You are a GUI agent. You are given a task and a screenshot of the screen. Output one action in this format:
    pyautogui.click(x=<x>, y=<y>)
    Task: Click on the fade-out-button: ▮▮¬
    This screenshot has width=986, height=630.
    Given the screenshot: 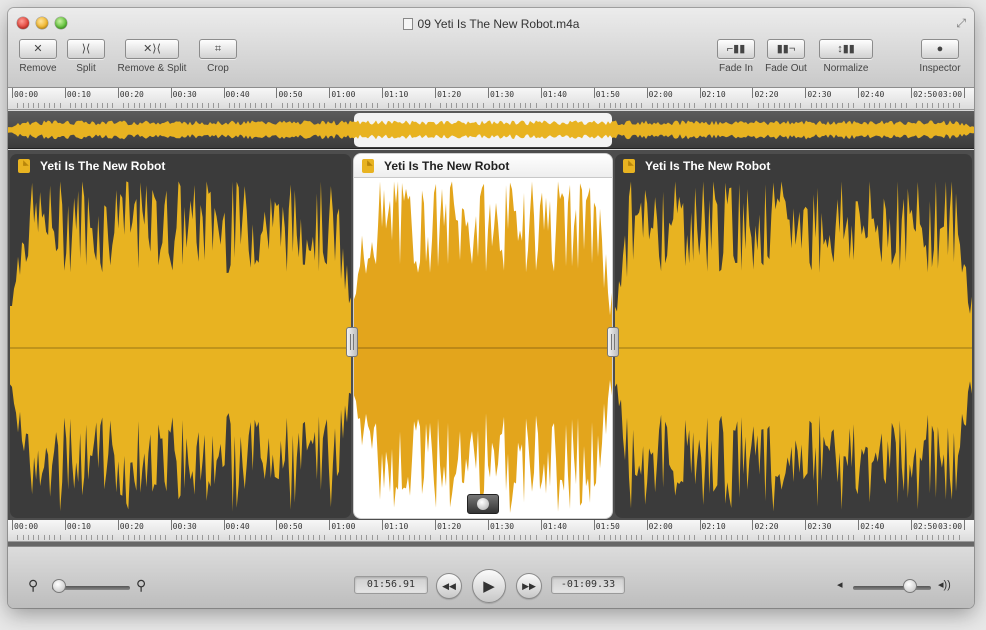 What is the action you would take?
    pyautogui.click(x=786, y=49)
    